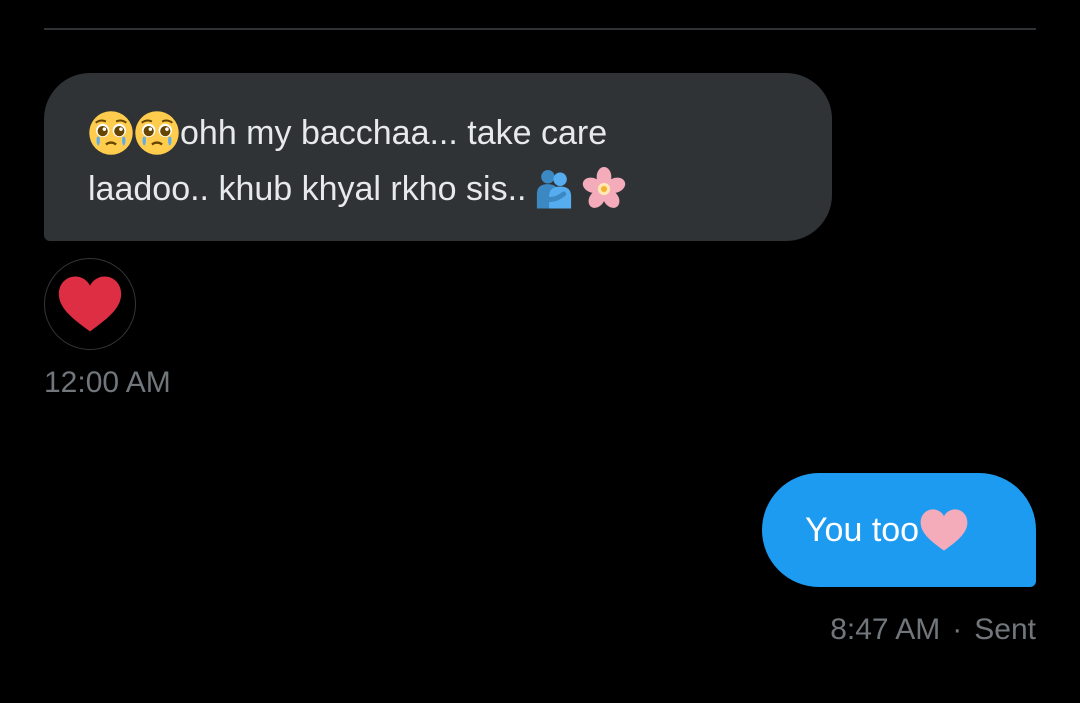  I want to click on pink-heart-icon, so click(944, 530).